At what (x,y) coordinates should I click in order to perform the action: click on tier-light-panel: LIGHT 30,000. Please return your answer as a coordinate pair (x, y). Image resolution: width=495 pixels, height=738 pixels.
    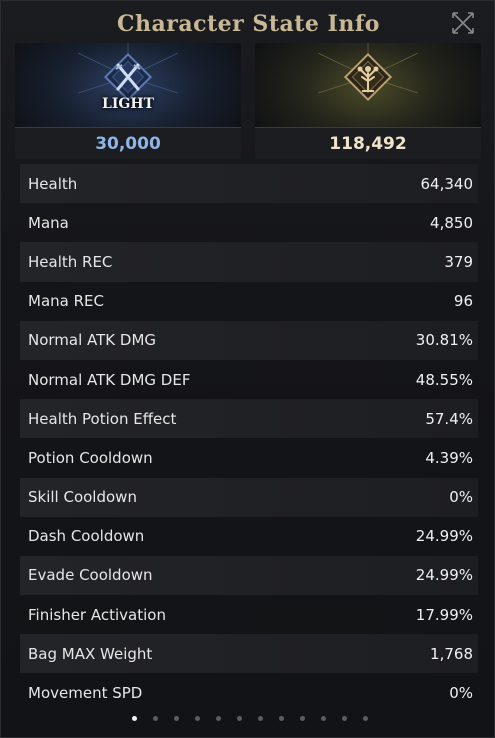
    Looking at the image, I should click on (128, 101).